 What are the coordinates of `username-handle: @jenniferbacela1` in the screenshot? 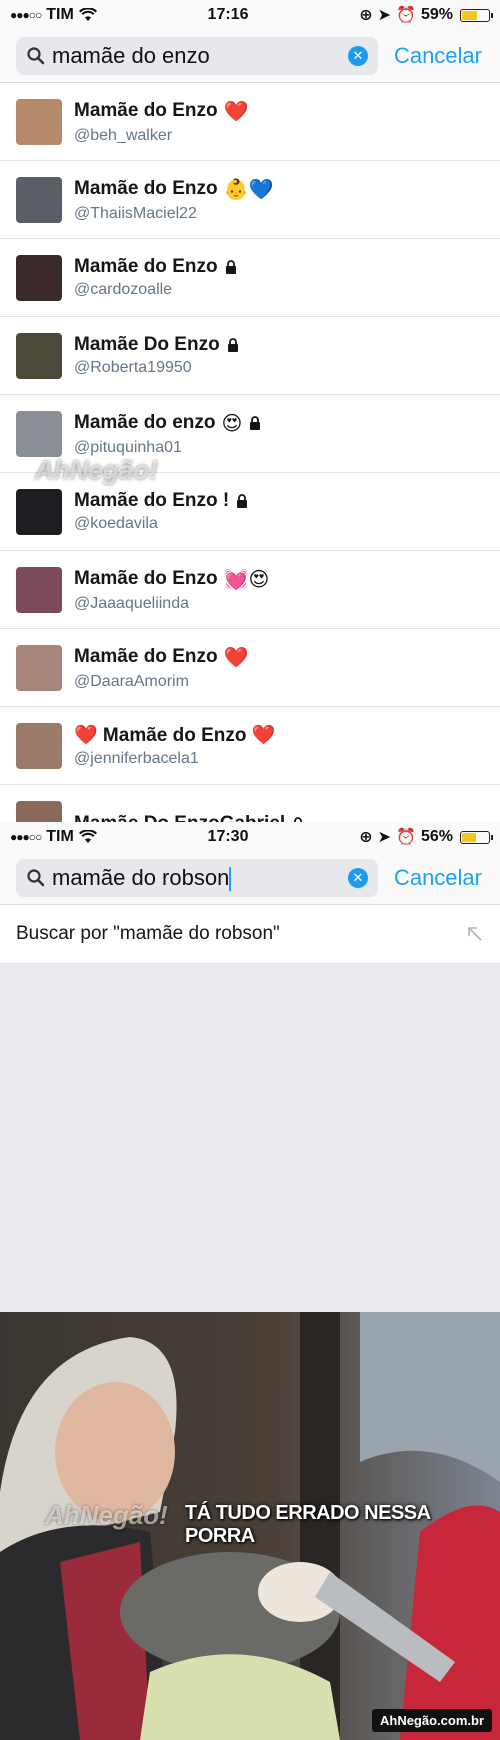 It's located at (136, 758).